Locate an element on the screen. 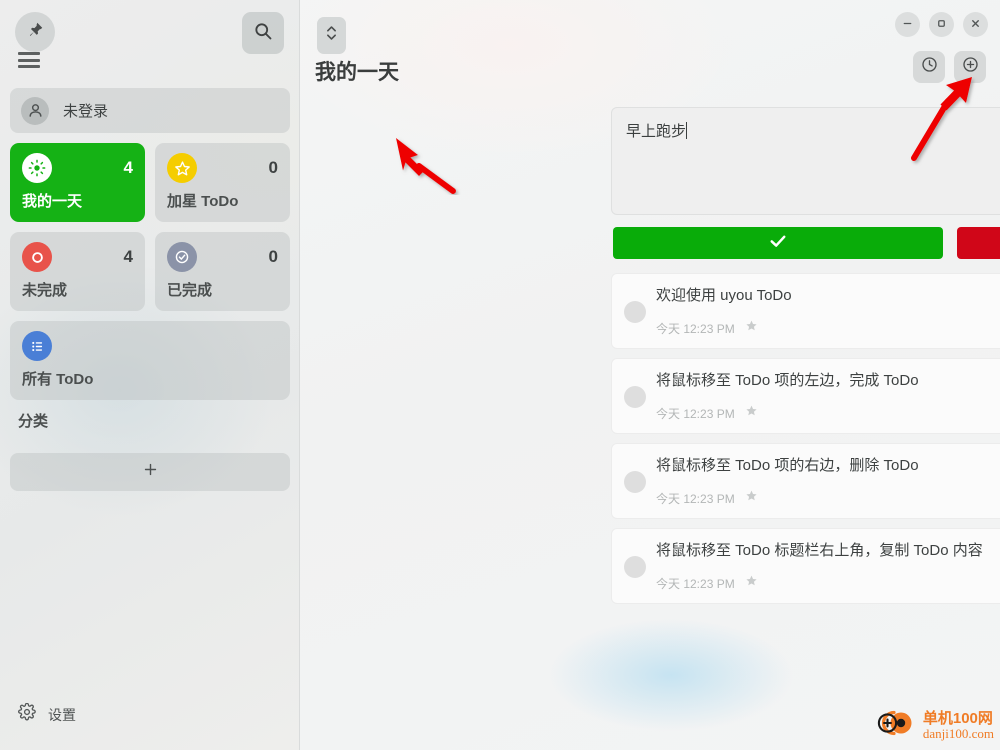 The height and width of the screenshot is (750, 1000). circle-outline-icon is located at coordinates (37, 257).